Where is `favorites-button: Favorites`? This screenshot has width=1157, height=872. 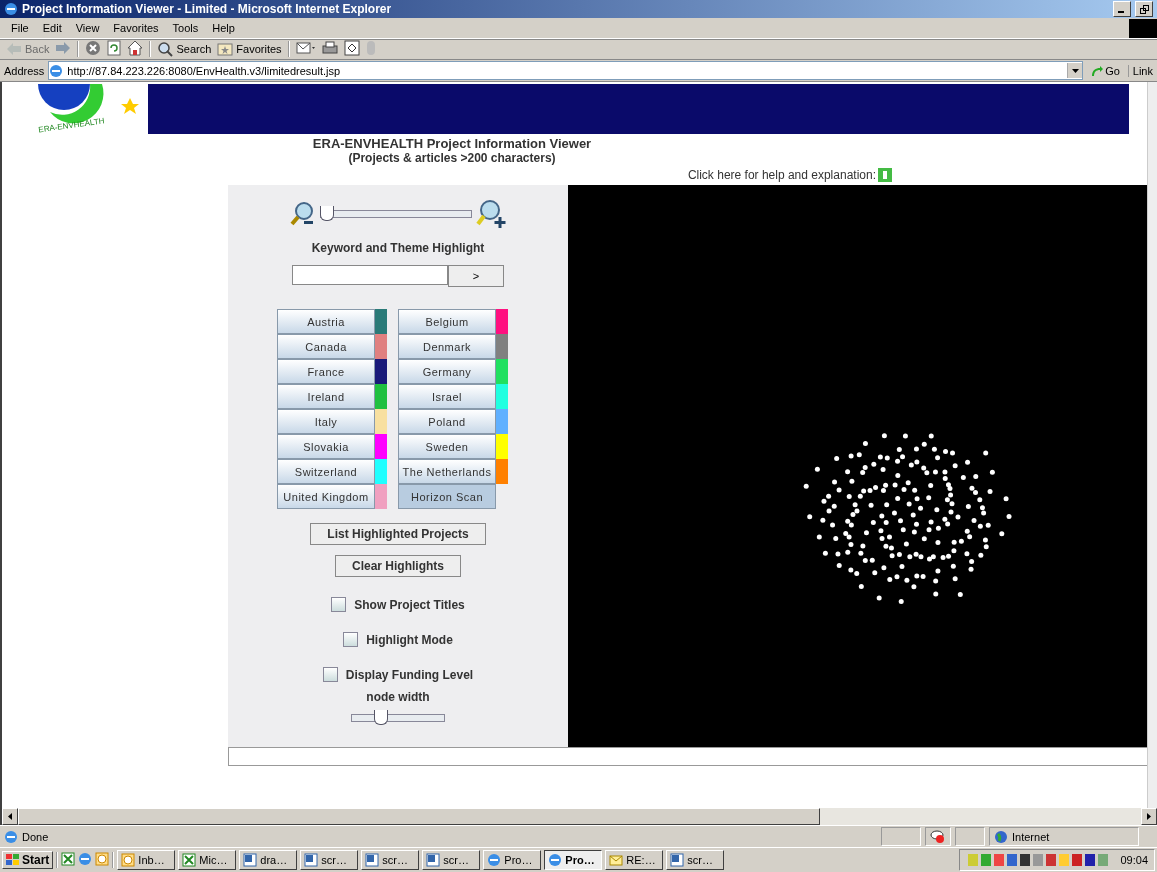
favorites-button: Favorites is located at coordinates (249, 49).